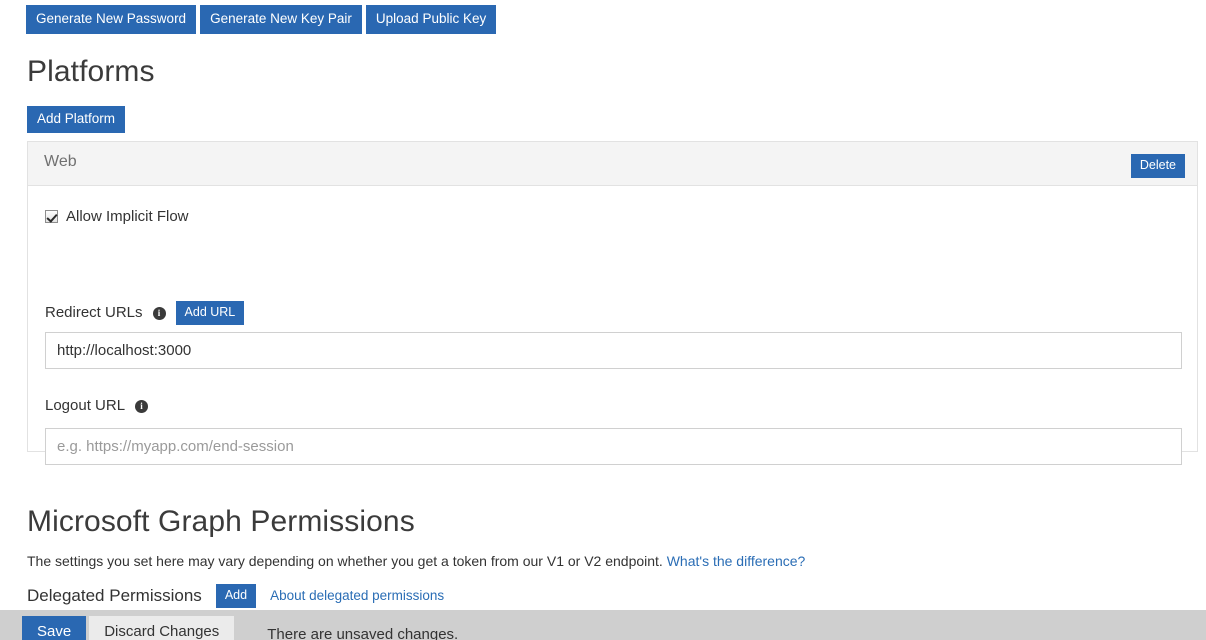 This screenshot has width=1206, height=640. I want to click on about-delegated-permissions-link: About delegated permissions, so click(357, 595).